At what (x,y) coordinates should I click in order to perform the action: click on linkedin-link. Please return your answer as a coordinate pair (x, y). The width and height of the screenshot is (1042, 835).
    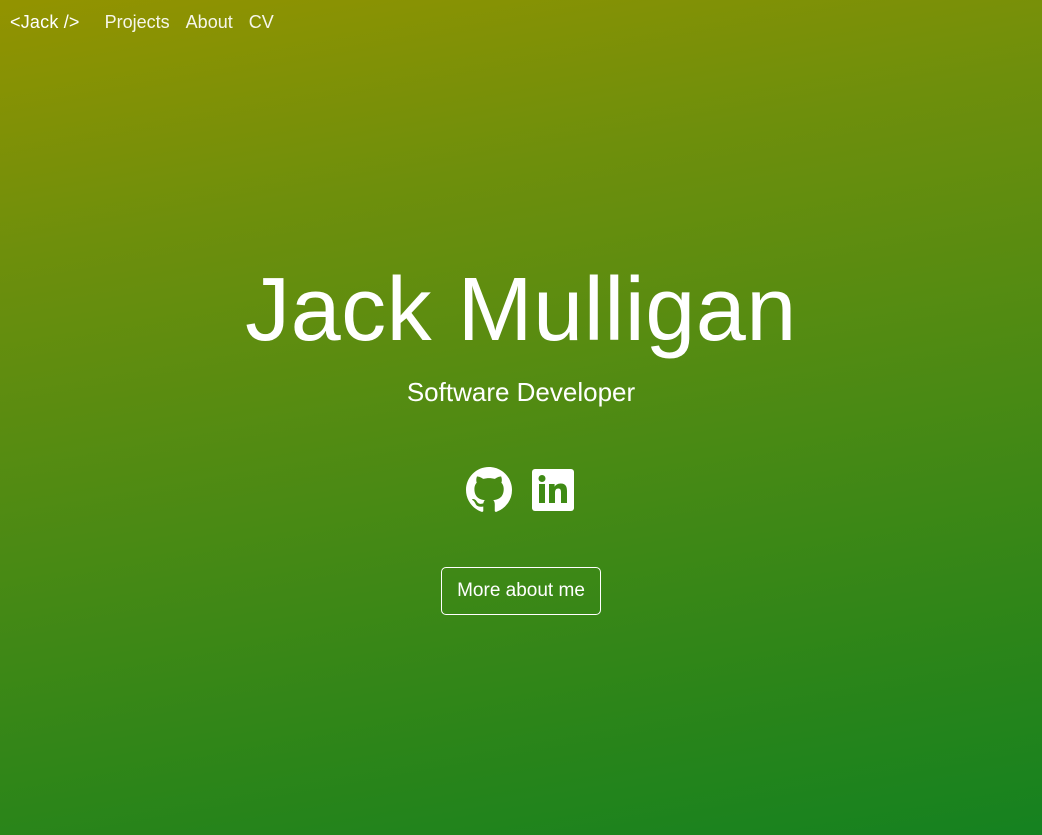
    Looking at the image, I should click on (553, 490).